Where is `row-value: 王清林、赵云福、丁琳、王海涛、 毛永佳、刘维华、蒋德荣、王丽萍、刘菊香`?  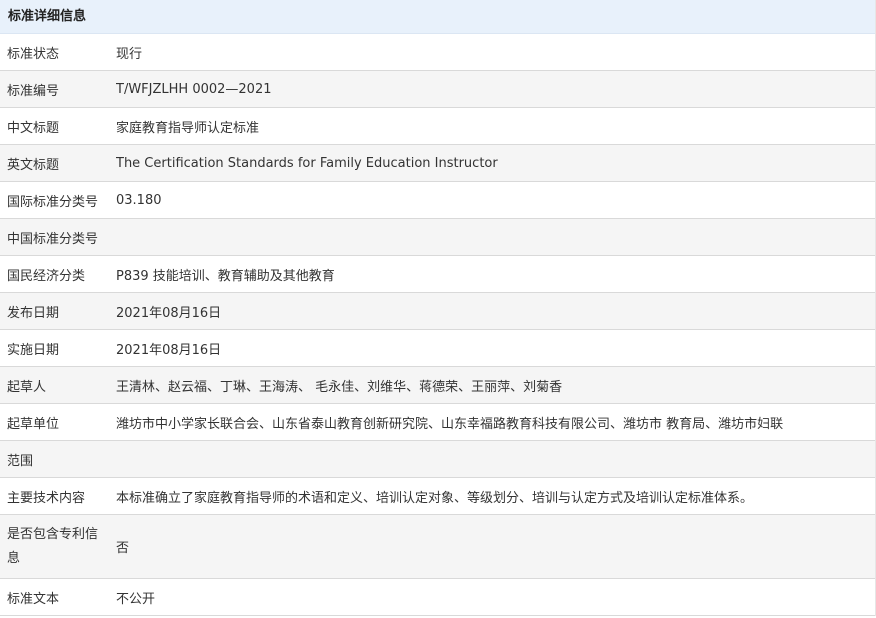 row-value: 王清林、赵云福、丁琳、王海涛、 毛永佳、刘维华、蒋德荣、王丽萍、刘菊香 is located at coordinates (495, 385).